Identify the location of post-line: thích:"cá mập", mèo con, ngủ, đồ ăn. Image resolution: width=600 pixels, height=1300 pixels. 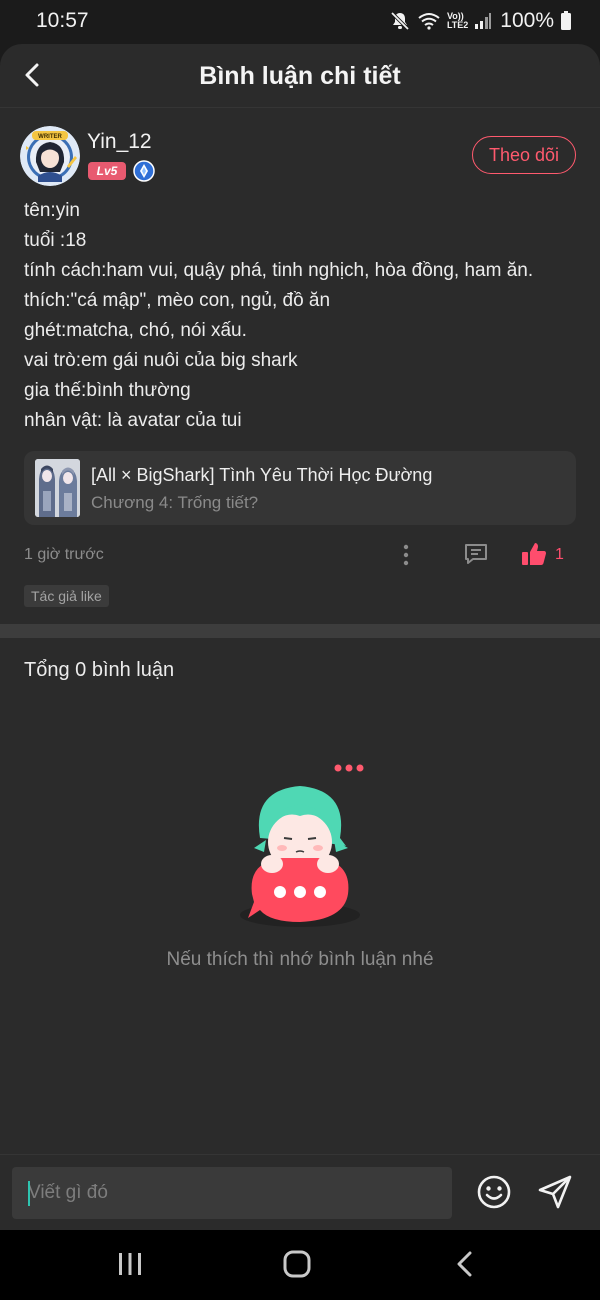
(177, 300).